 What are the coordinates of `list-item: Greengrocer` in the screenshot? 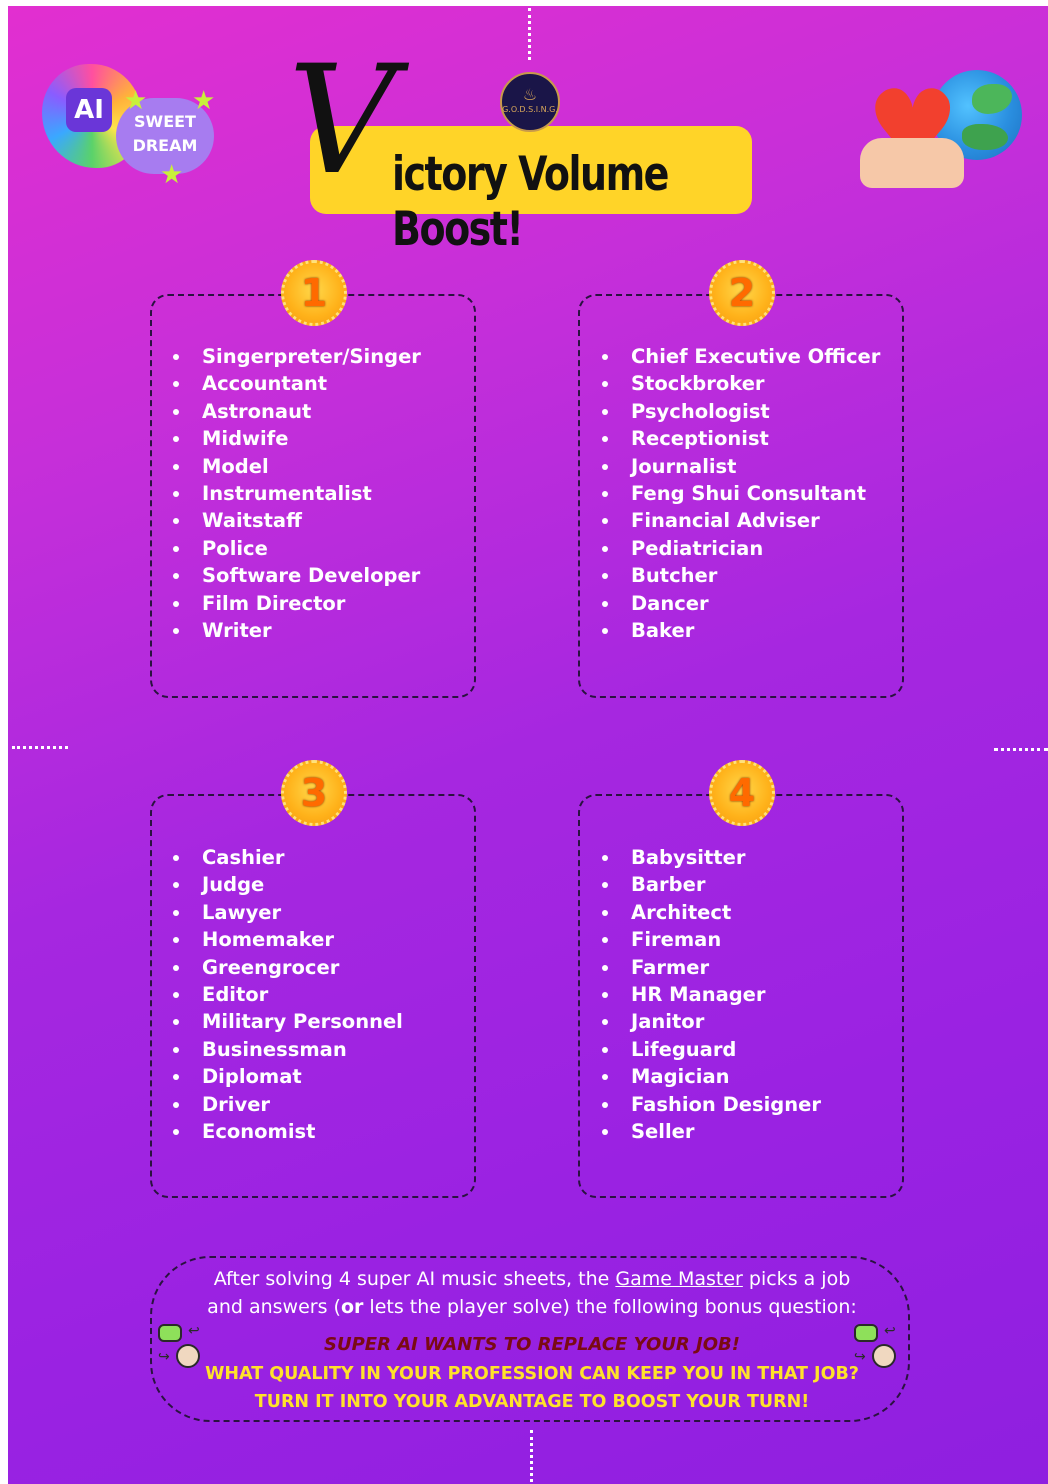 It's located at (286, 967).